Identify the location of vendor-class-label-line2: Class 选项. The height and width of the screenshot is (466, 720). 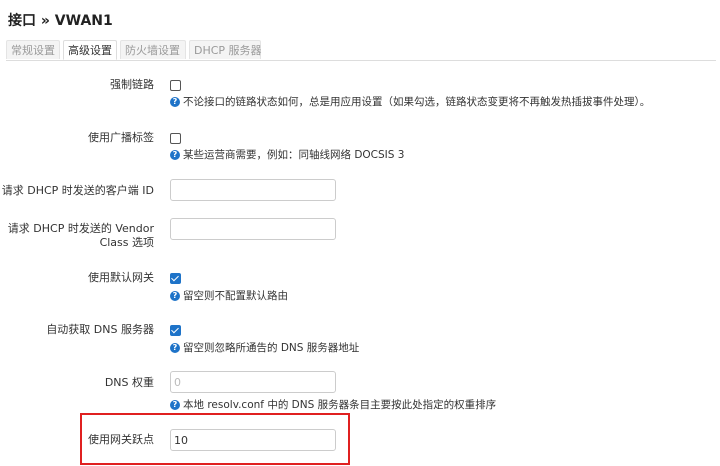
(126, 242).